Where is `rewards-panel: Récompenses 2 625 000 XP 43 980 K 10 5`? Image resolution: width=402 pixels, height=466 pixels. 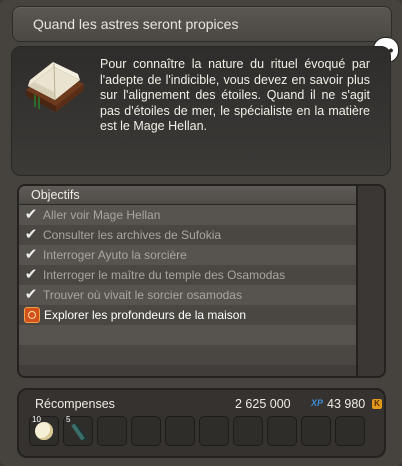
rewards-panel: Récompenses 2 625 000 XP 43 980 K 10 5 is located at coordinates (201, 423).